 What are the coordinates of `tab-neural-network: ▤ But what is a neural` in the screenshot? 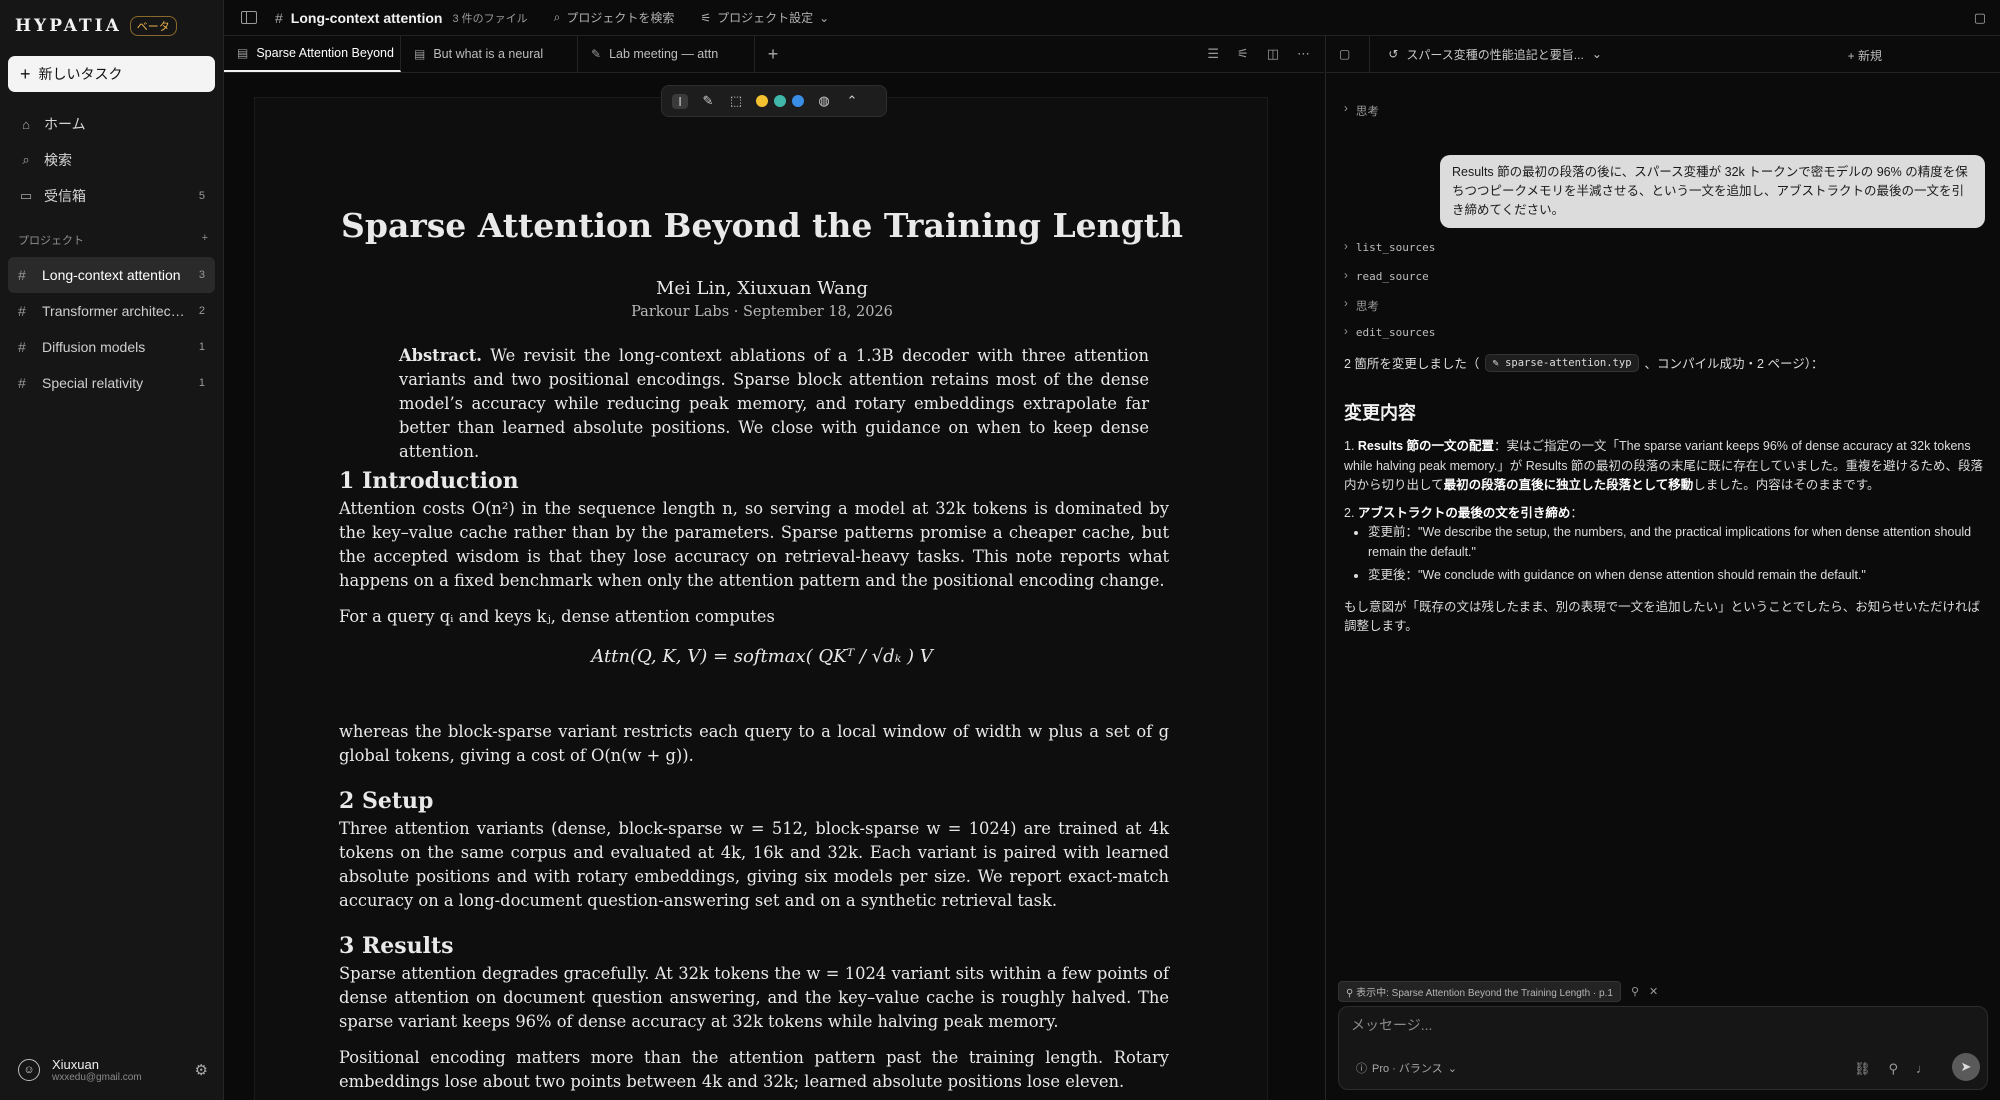 It's located at (489, 54).